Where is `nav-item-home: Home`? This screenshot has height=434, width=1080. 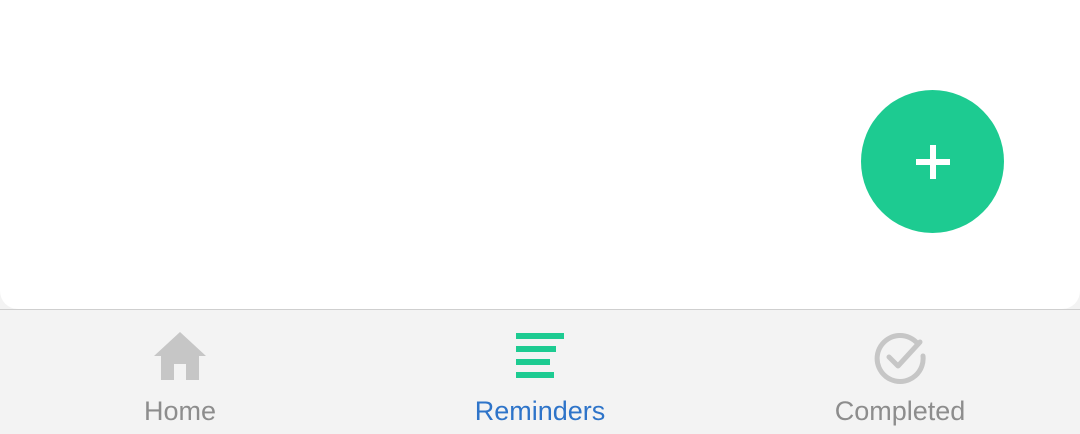
nav-item-home: Home is located at coordinates (180, 372).